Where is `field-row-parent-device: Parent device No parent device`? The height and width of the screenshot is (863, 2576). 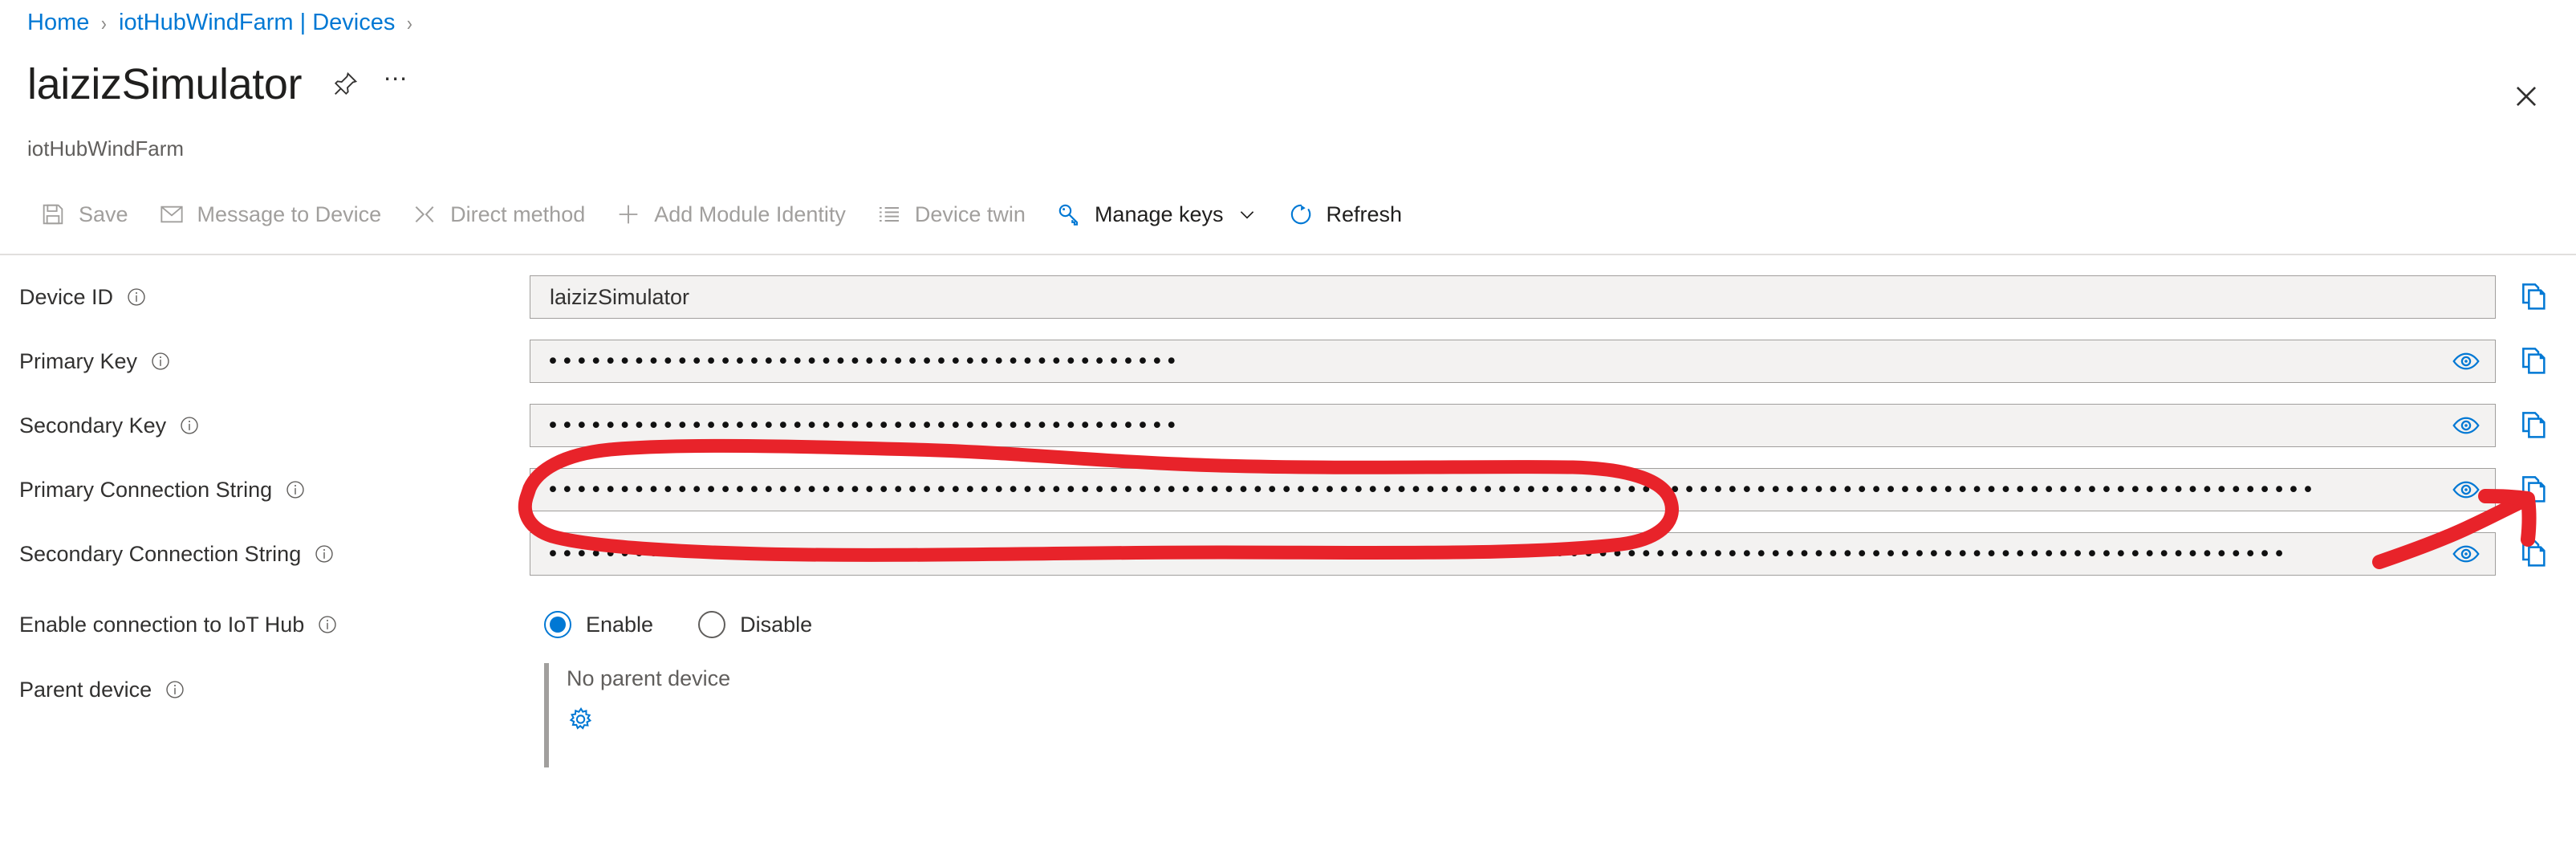
field-row-parent-device: Parent device No parent device is located at coordinates (1288, 723).